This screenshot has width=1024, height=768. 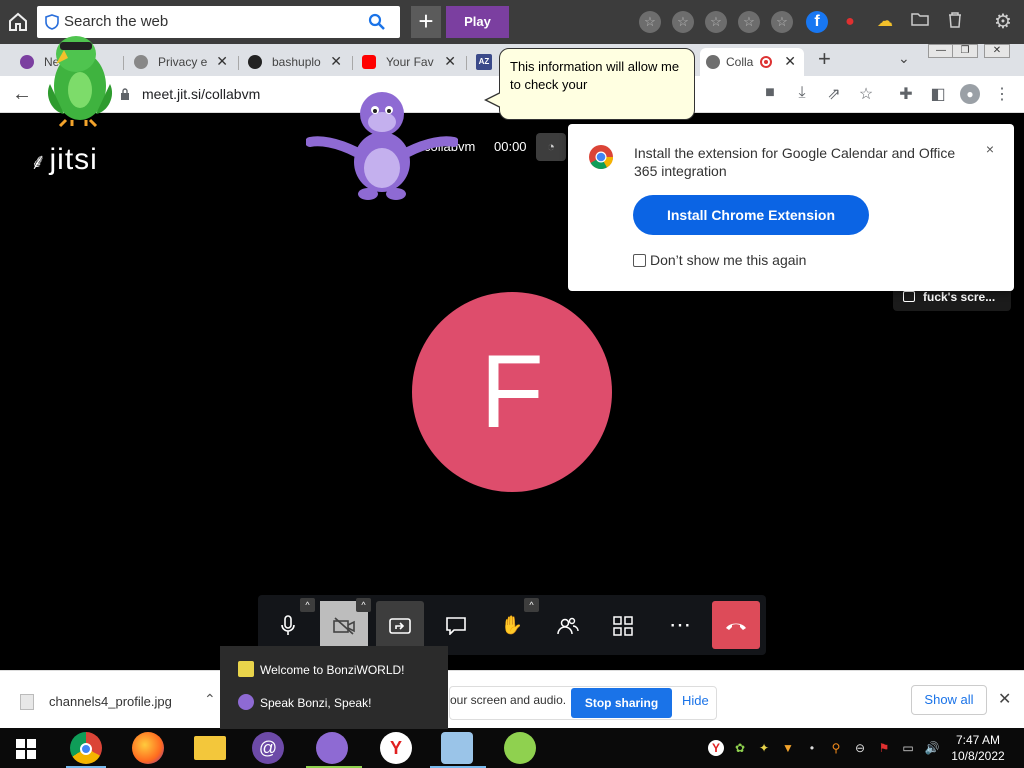 What do you see at coordinates (639, 260) in the screenshot?
I see `dont-show-checkbox` at bounding box center [639, 260].